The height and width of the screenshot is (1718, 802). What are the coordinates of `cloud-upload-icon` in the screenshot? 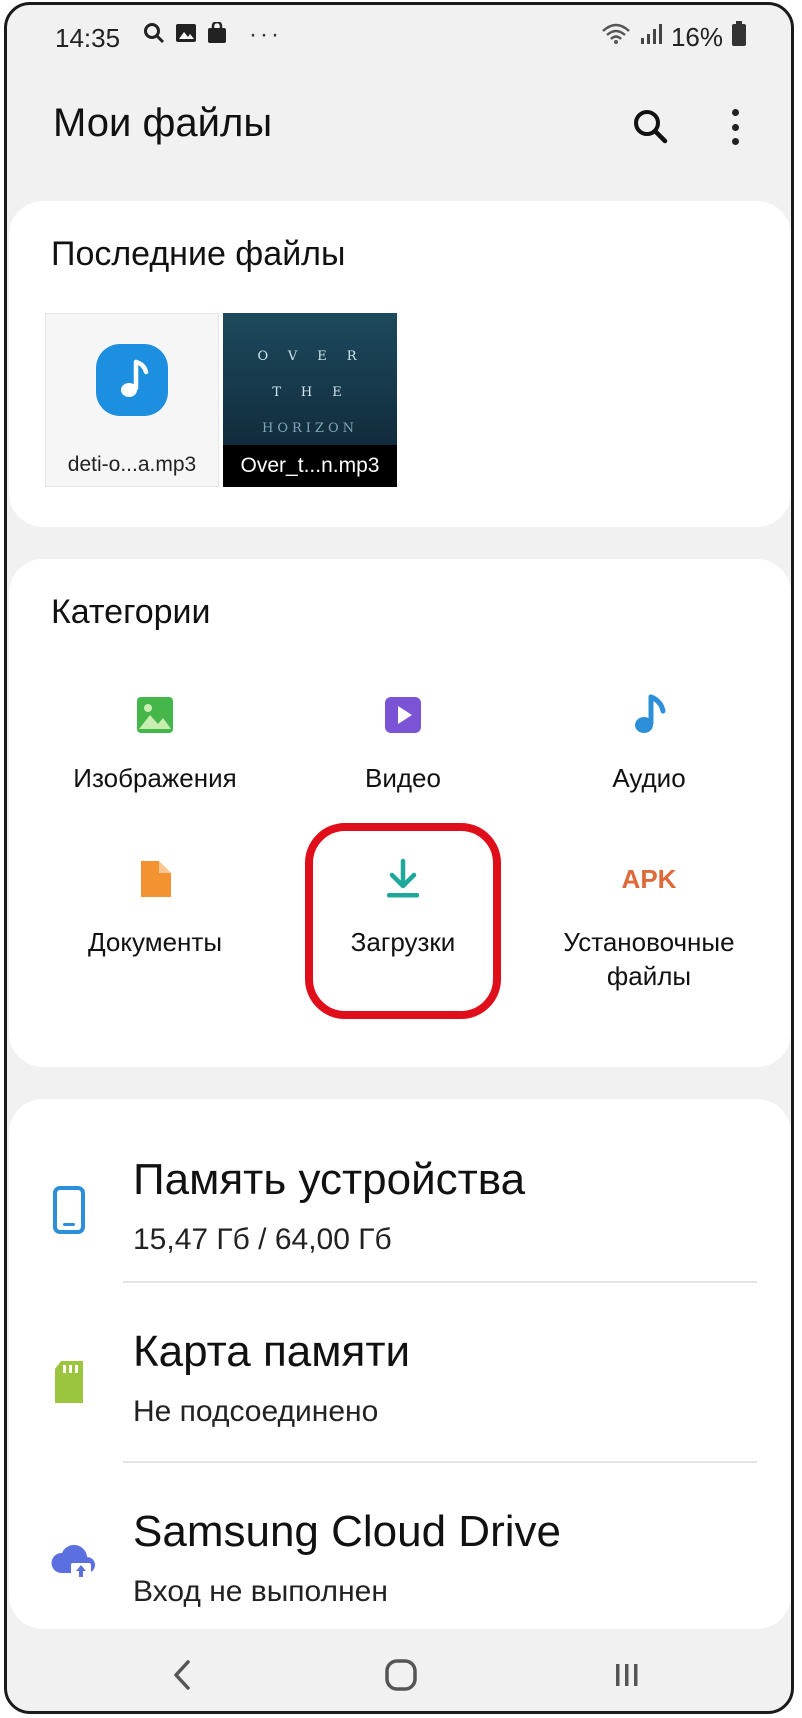 It's located at (72, 1559).